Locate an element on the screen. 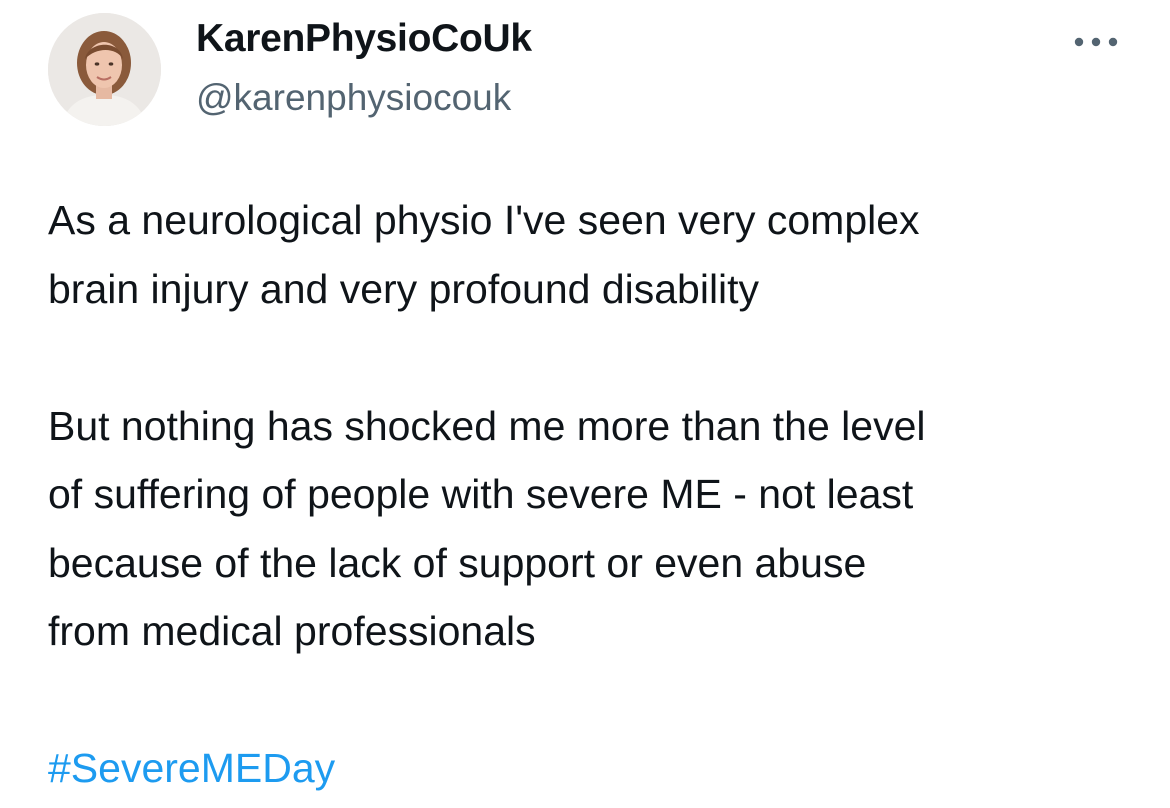  avatar-photo is located at coordinates (104, 69).